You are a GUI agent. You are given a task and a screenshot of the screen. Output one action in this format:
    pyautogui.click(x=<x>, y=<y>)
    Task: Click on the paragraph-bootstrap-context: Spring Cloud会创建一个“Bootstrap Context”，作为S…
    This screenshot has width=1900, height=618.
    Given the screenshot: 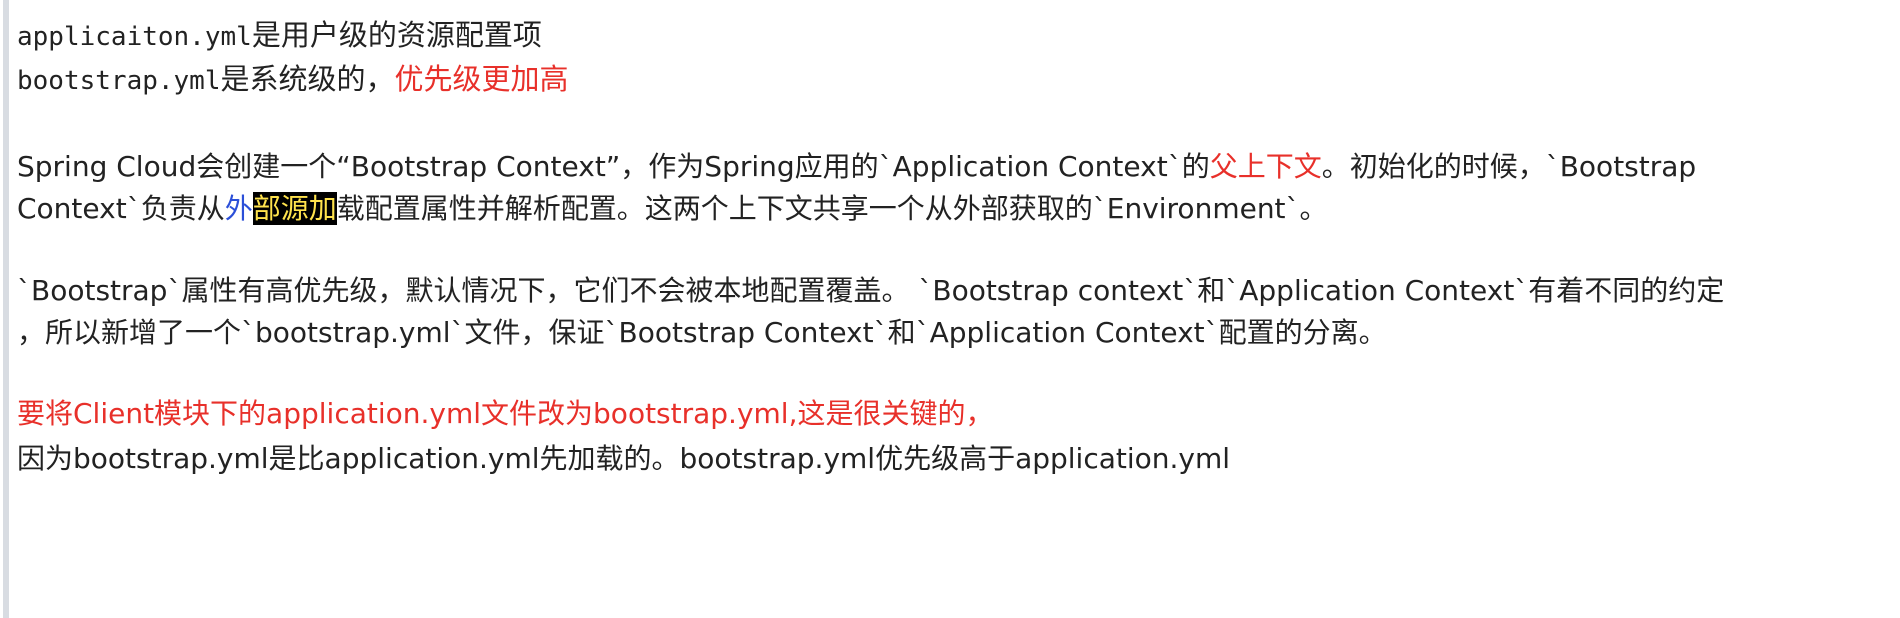 What is the action you would take?
    pyautogui.click(x=856, y=188)
    